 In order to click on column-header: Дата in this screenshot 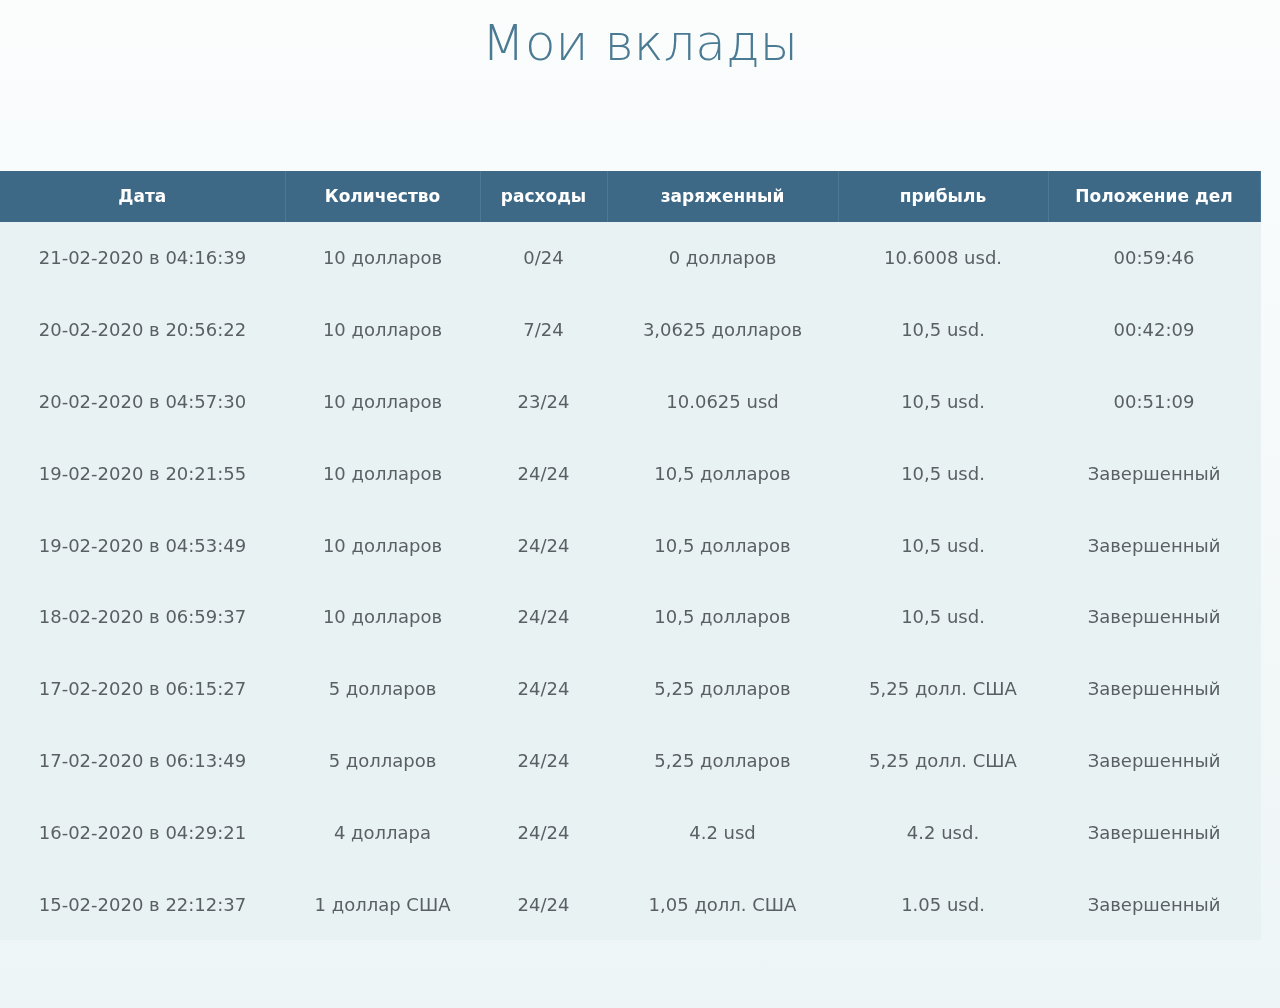, I will do `click(142, 196)`.